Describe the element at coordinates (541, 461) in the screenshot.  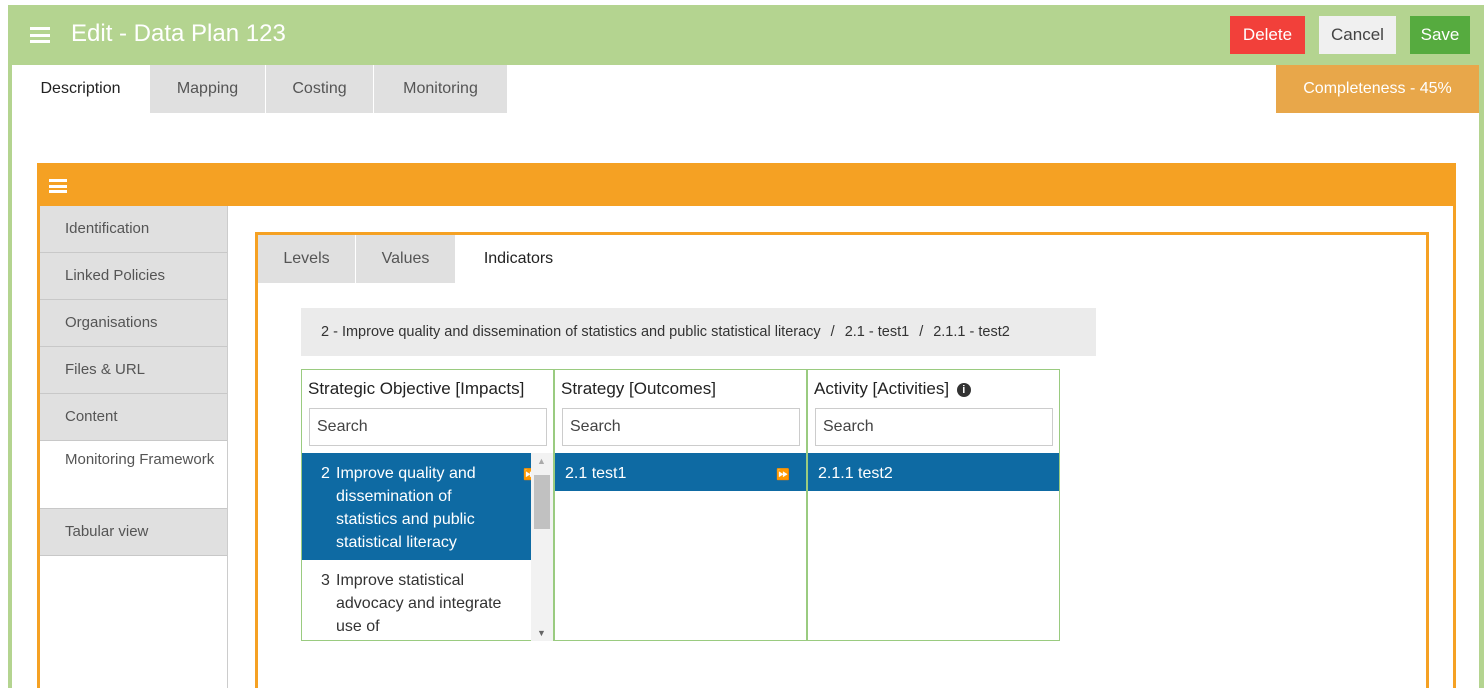
I see `scroll-up-icon: ▲` at that location.